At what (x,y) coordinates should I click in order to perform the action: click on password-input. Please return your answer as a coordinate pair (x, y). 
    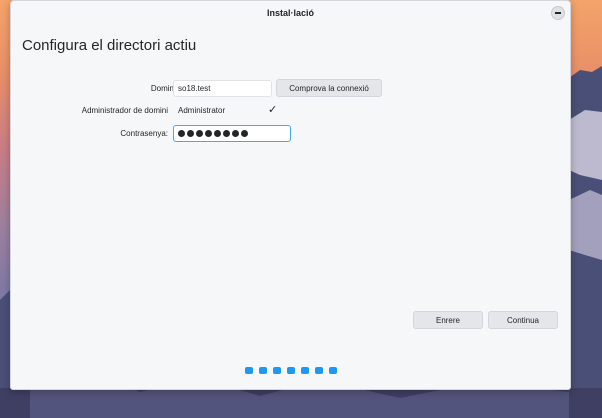
    Looking at the image, I should click on (232, 133).